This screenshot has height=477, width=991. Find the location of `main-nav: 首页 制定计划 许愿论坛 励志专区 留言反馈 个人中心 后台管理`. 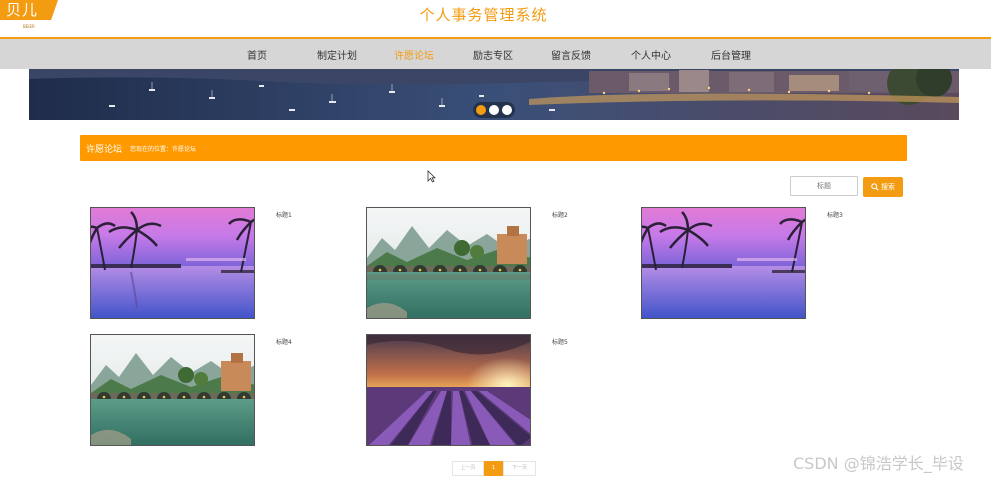

main-nav: 首页 制定计划 许愿论坛 励志专区 留言反馈 个人中心 后台管理 is located at coordinates (495, 54).